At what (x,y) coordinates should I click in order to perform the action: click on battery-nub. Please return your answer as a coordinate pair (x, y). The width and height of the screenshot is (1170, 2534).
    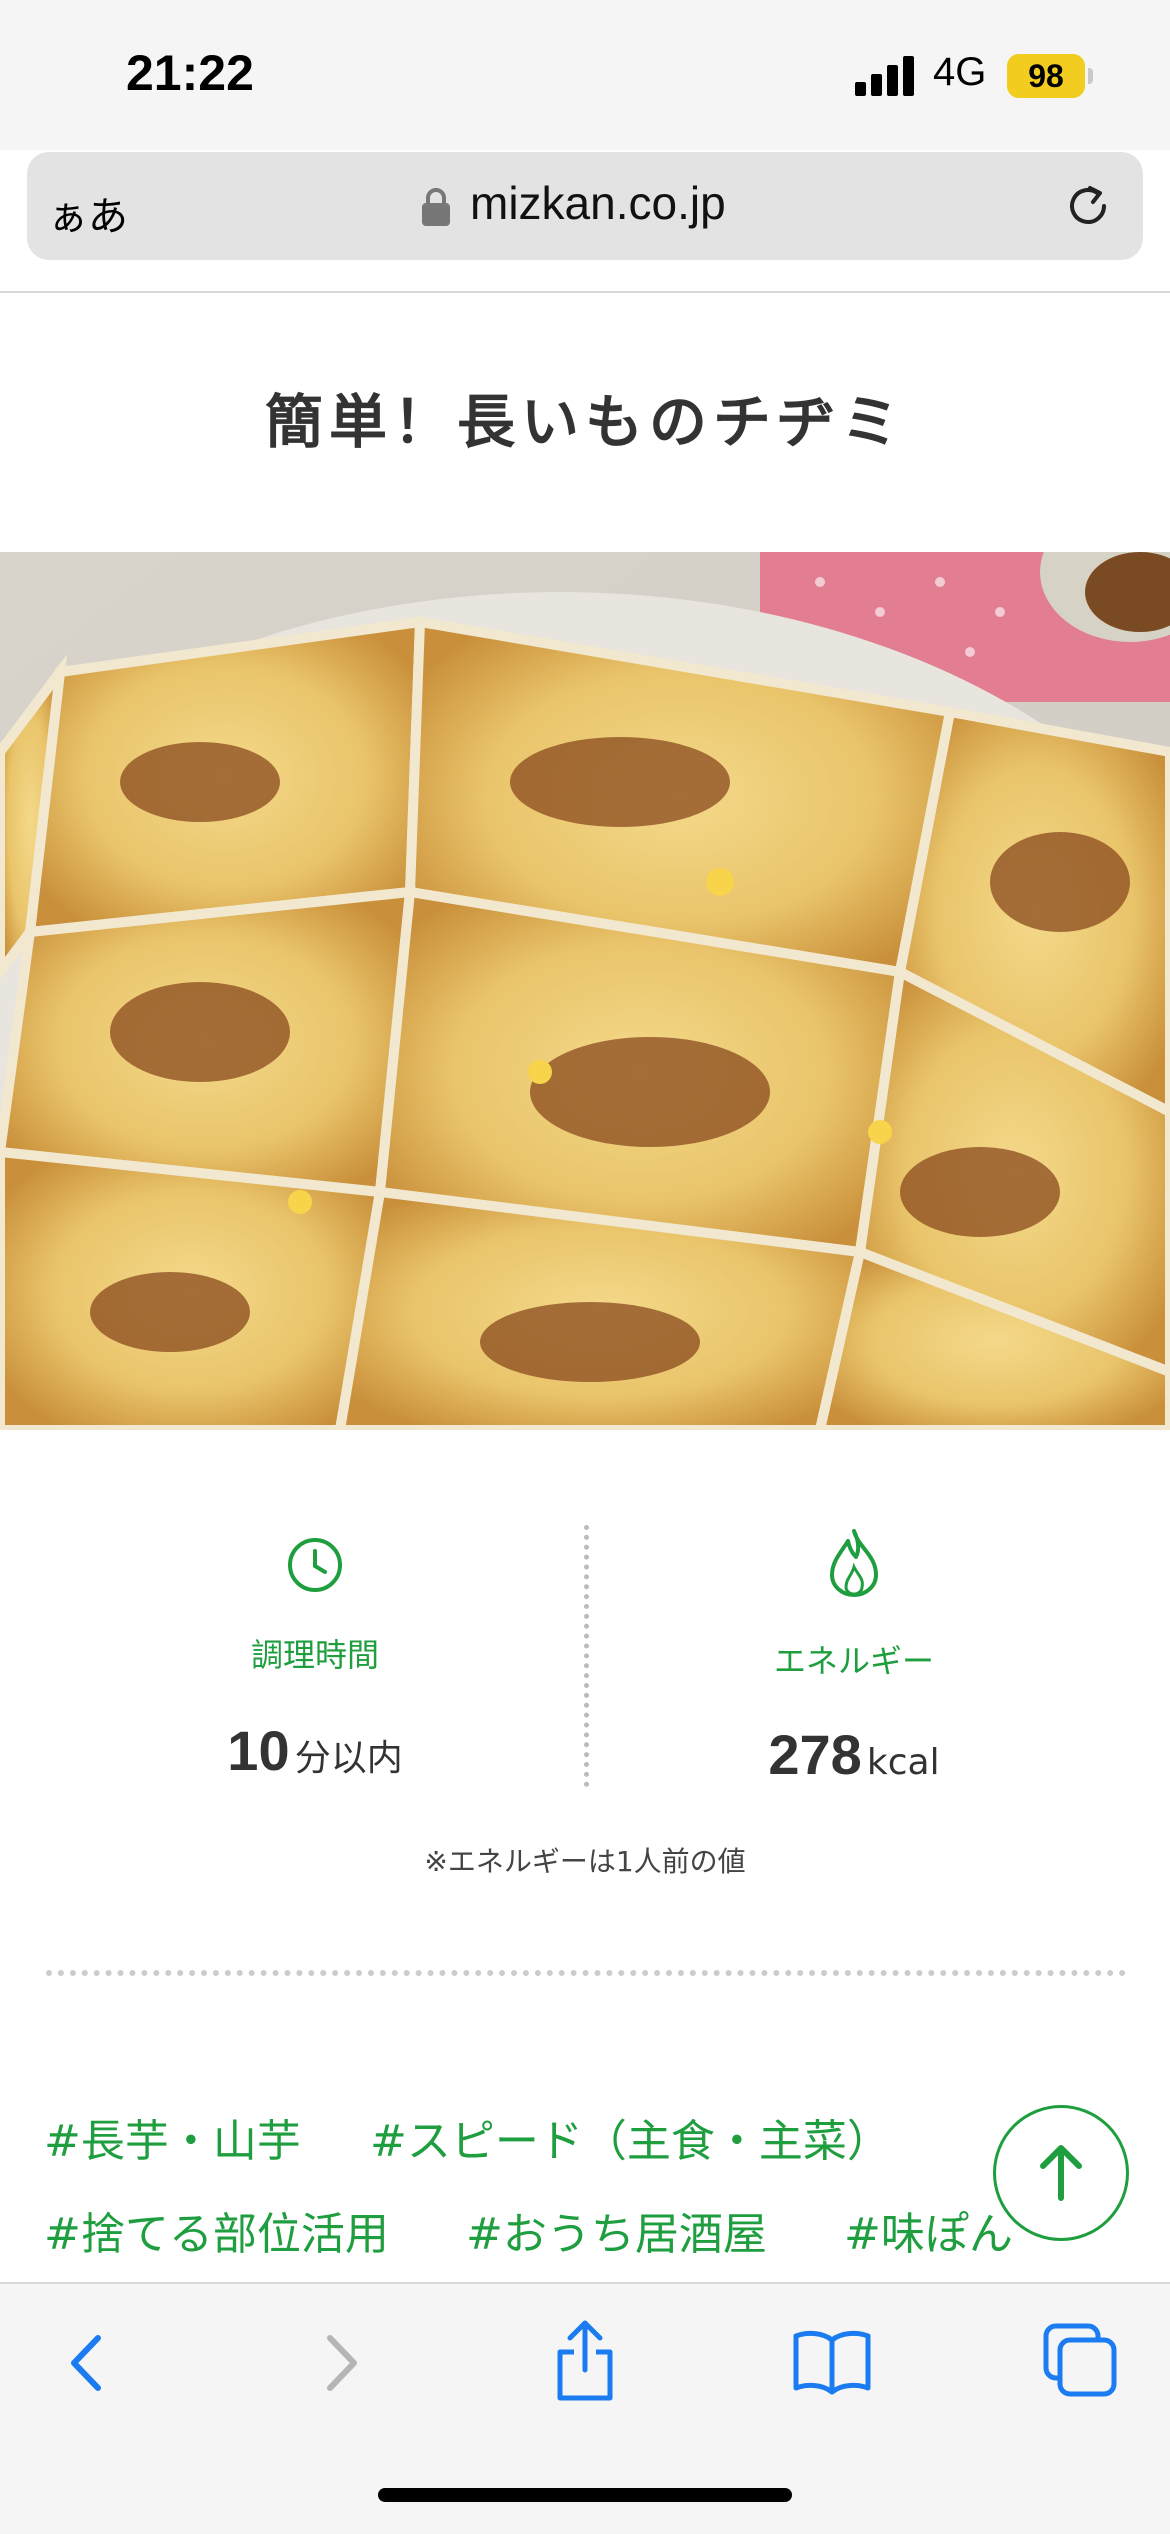
    Looking at the image, I should click on (1090, 76).